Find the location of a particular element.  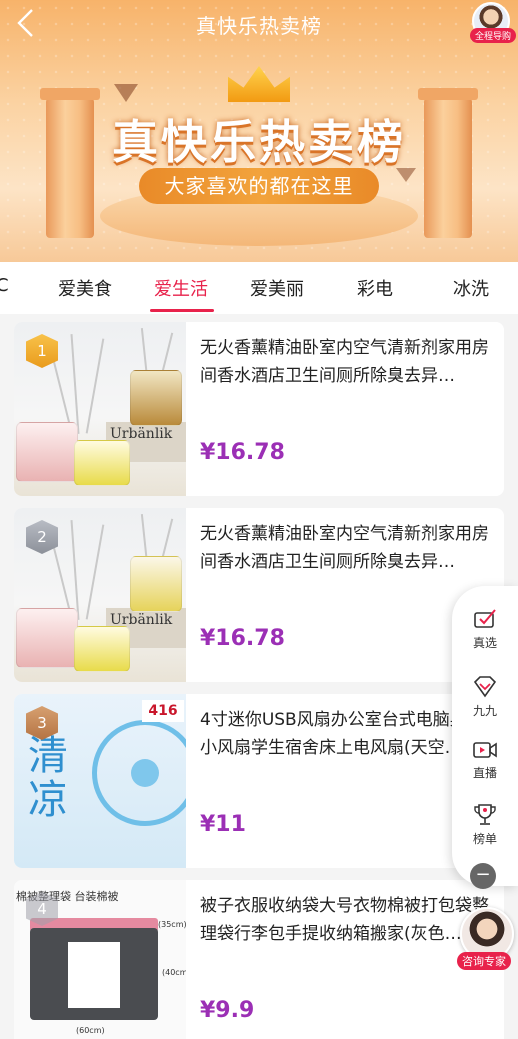

tab-tv: 彩电 is located at coordinates (375, 288).